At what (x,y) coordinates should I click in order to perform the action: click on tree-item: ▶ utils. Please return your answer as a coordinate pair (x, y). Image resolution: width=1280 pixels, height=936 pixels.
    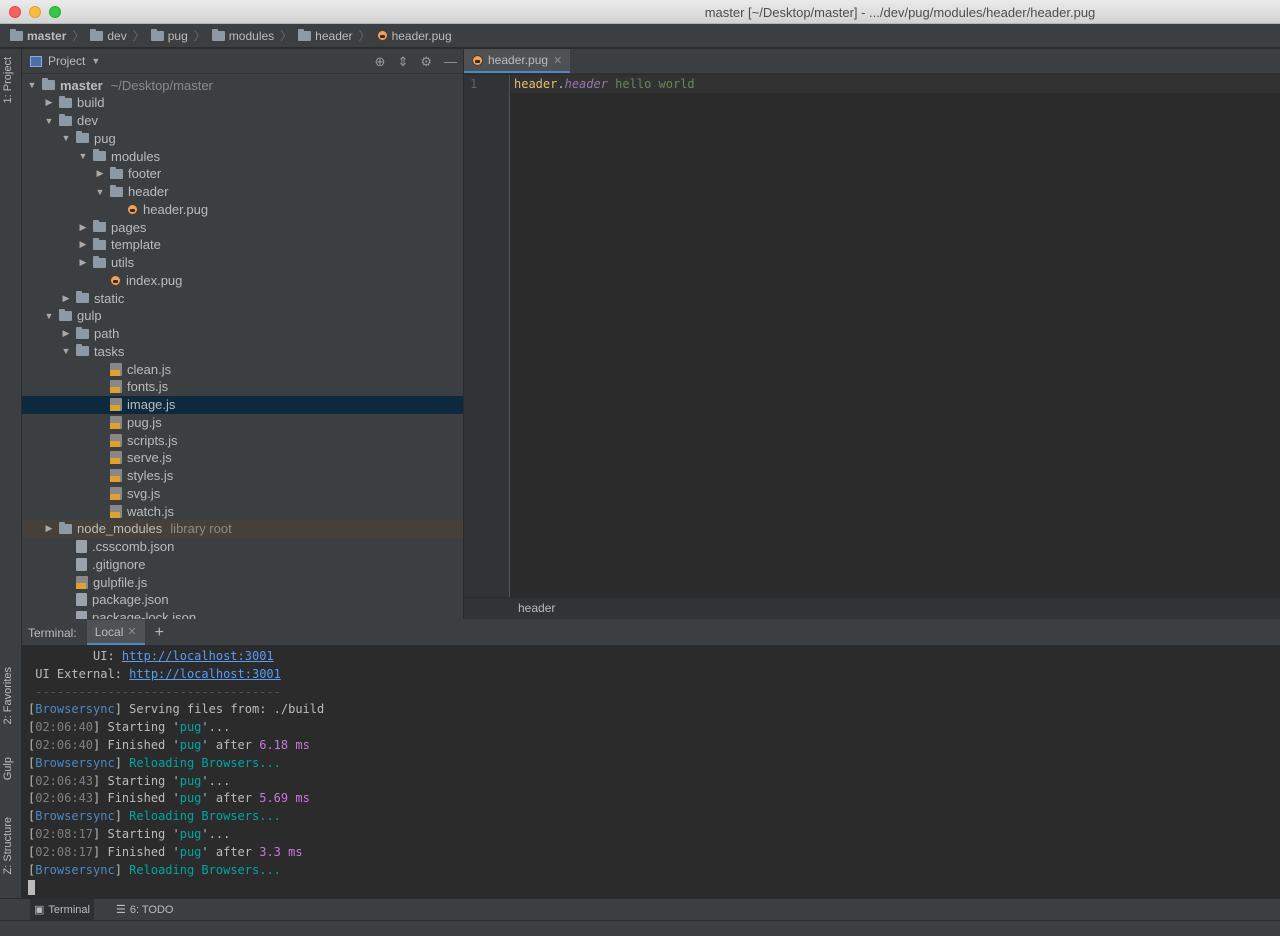
    Looking at the image, I should click on (242, 263).